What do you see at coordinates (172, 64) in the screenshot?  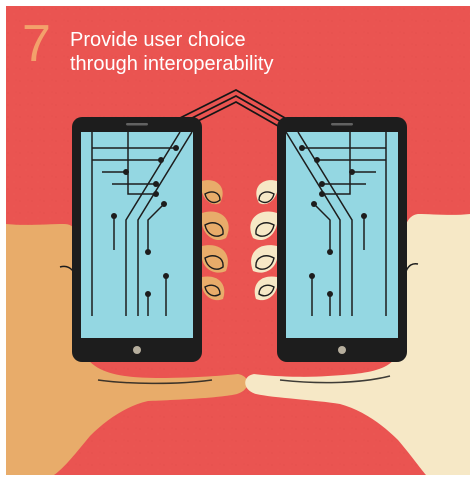 I see `poster-title-line-2: through interoperability` at bounding box center [172, 64].